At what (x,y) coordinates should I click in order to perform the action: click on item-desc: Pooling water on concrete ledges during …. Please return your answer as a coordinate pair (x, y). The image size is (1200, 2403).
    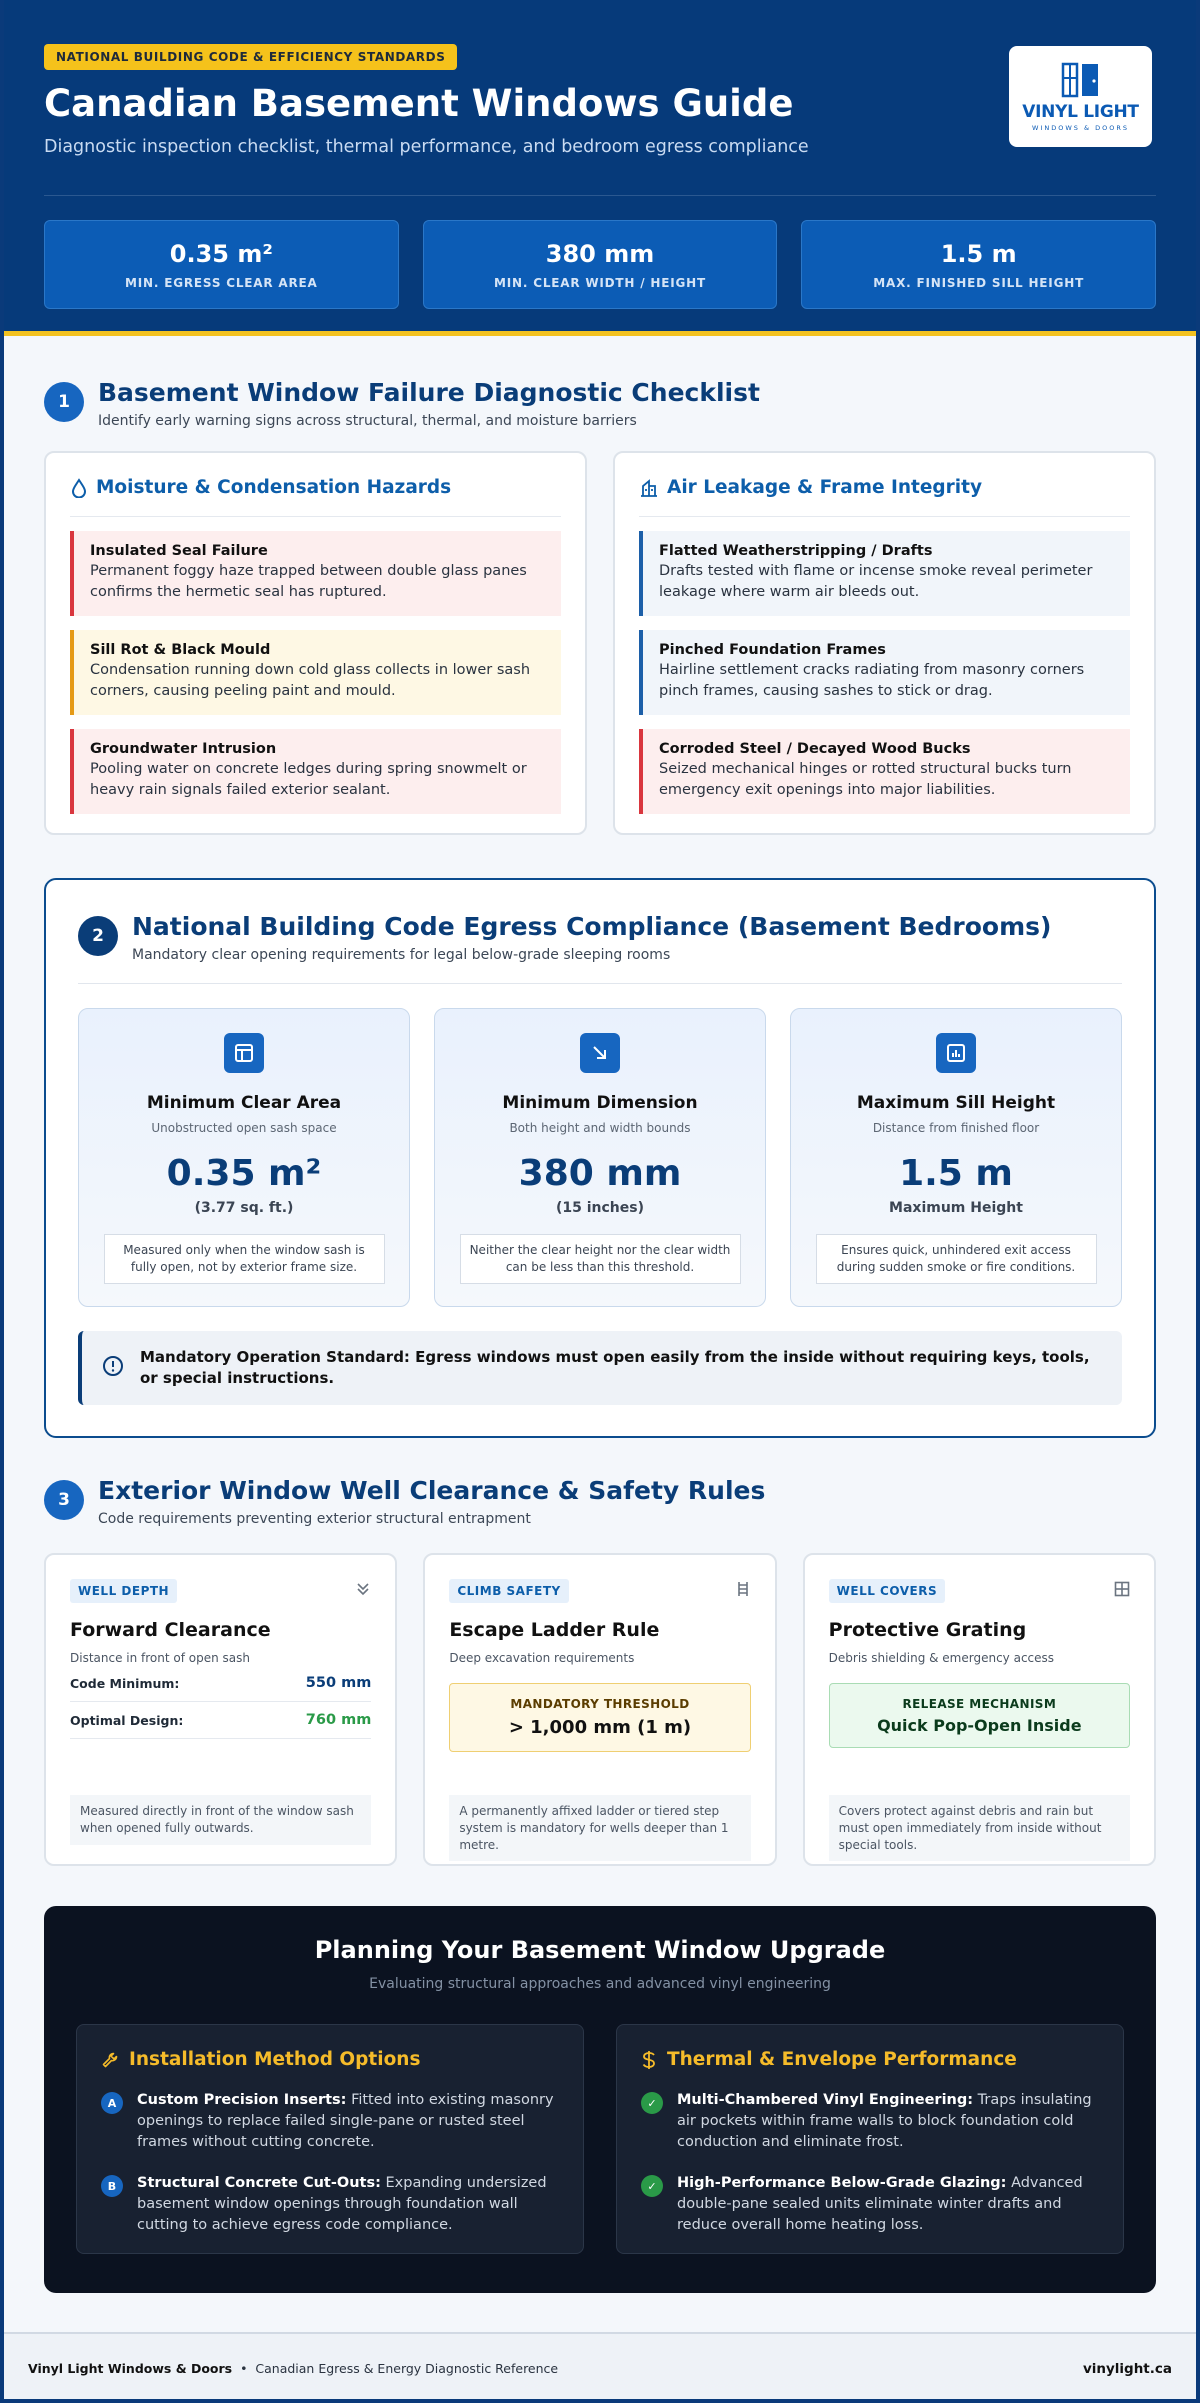
    Looking at the image, I should click on (308, 780).